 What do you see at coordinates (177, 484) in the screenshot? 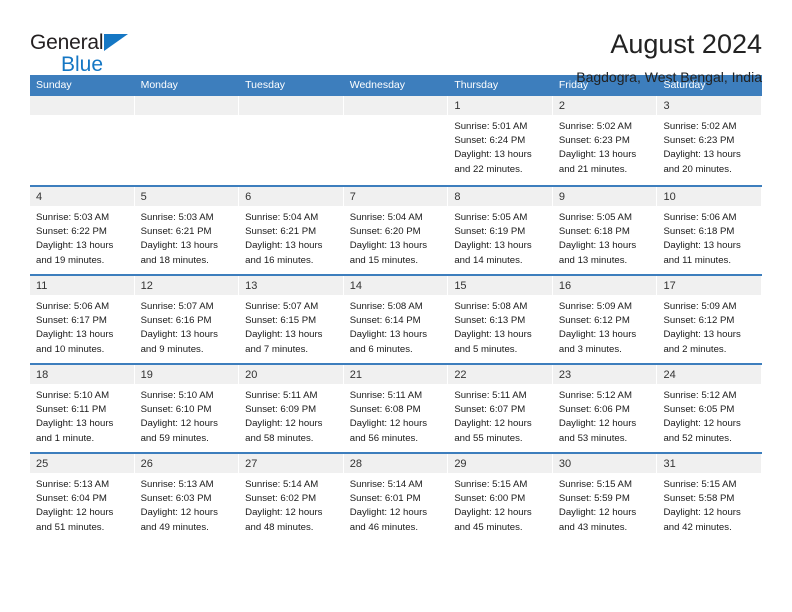
I see `day-detail-line: Sunrise: 5:13 AM` at bounding box center [177, 484].